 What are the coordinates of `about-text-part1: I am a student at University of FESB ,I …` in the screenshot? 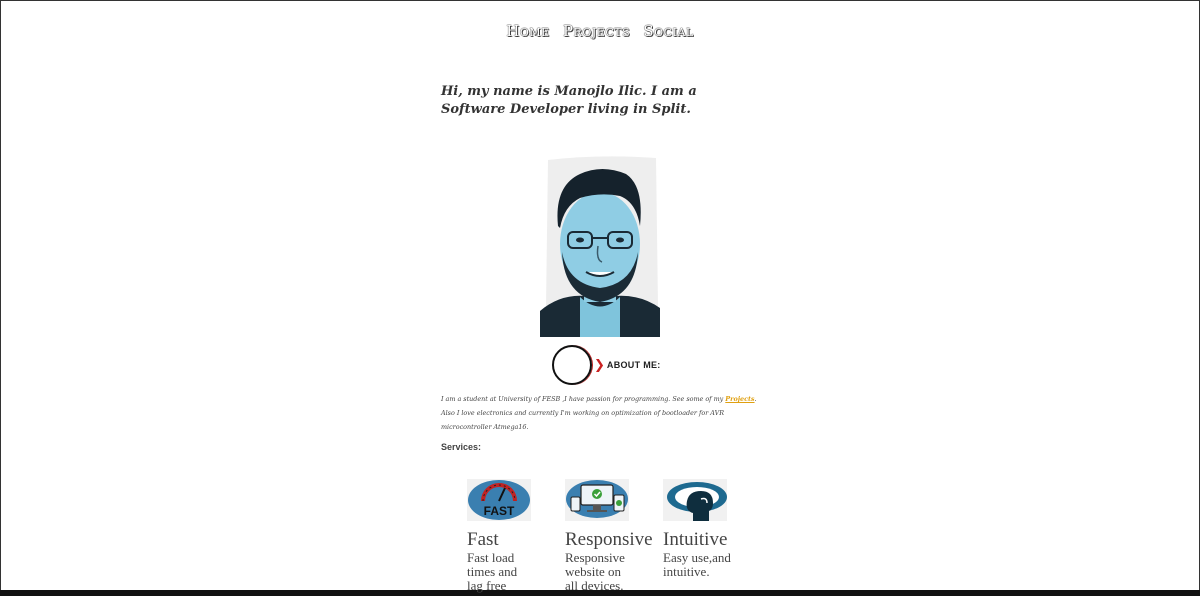 It's located at (583, 399).